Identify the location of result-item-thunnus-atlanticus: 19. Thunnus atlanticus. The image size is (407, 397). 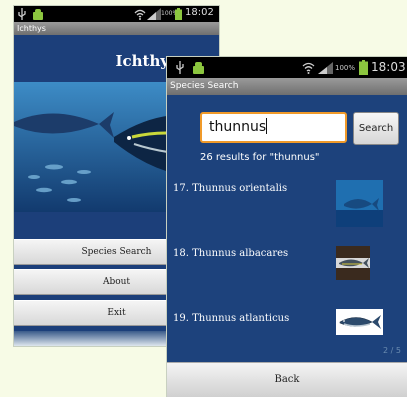
(231, 318).